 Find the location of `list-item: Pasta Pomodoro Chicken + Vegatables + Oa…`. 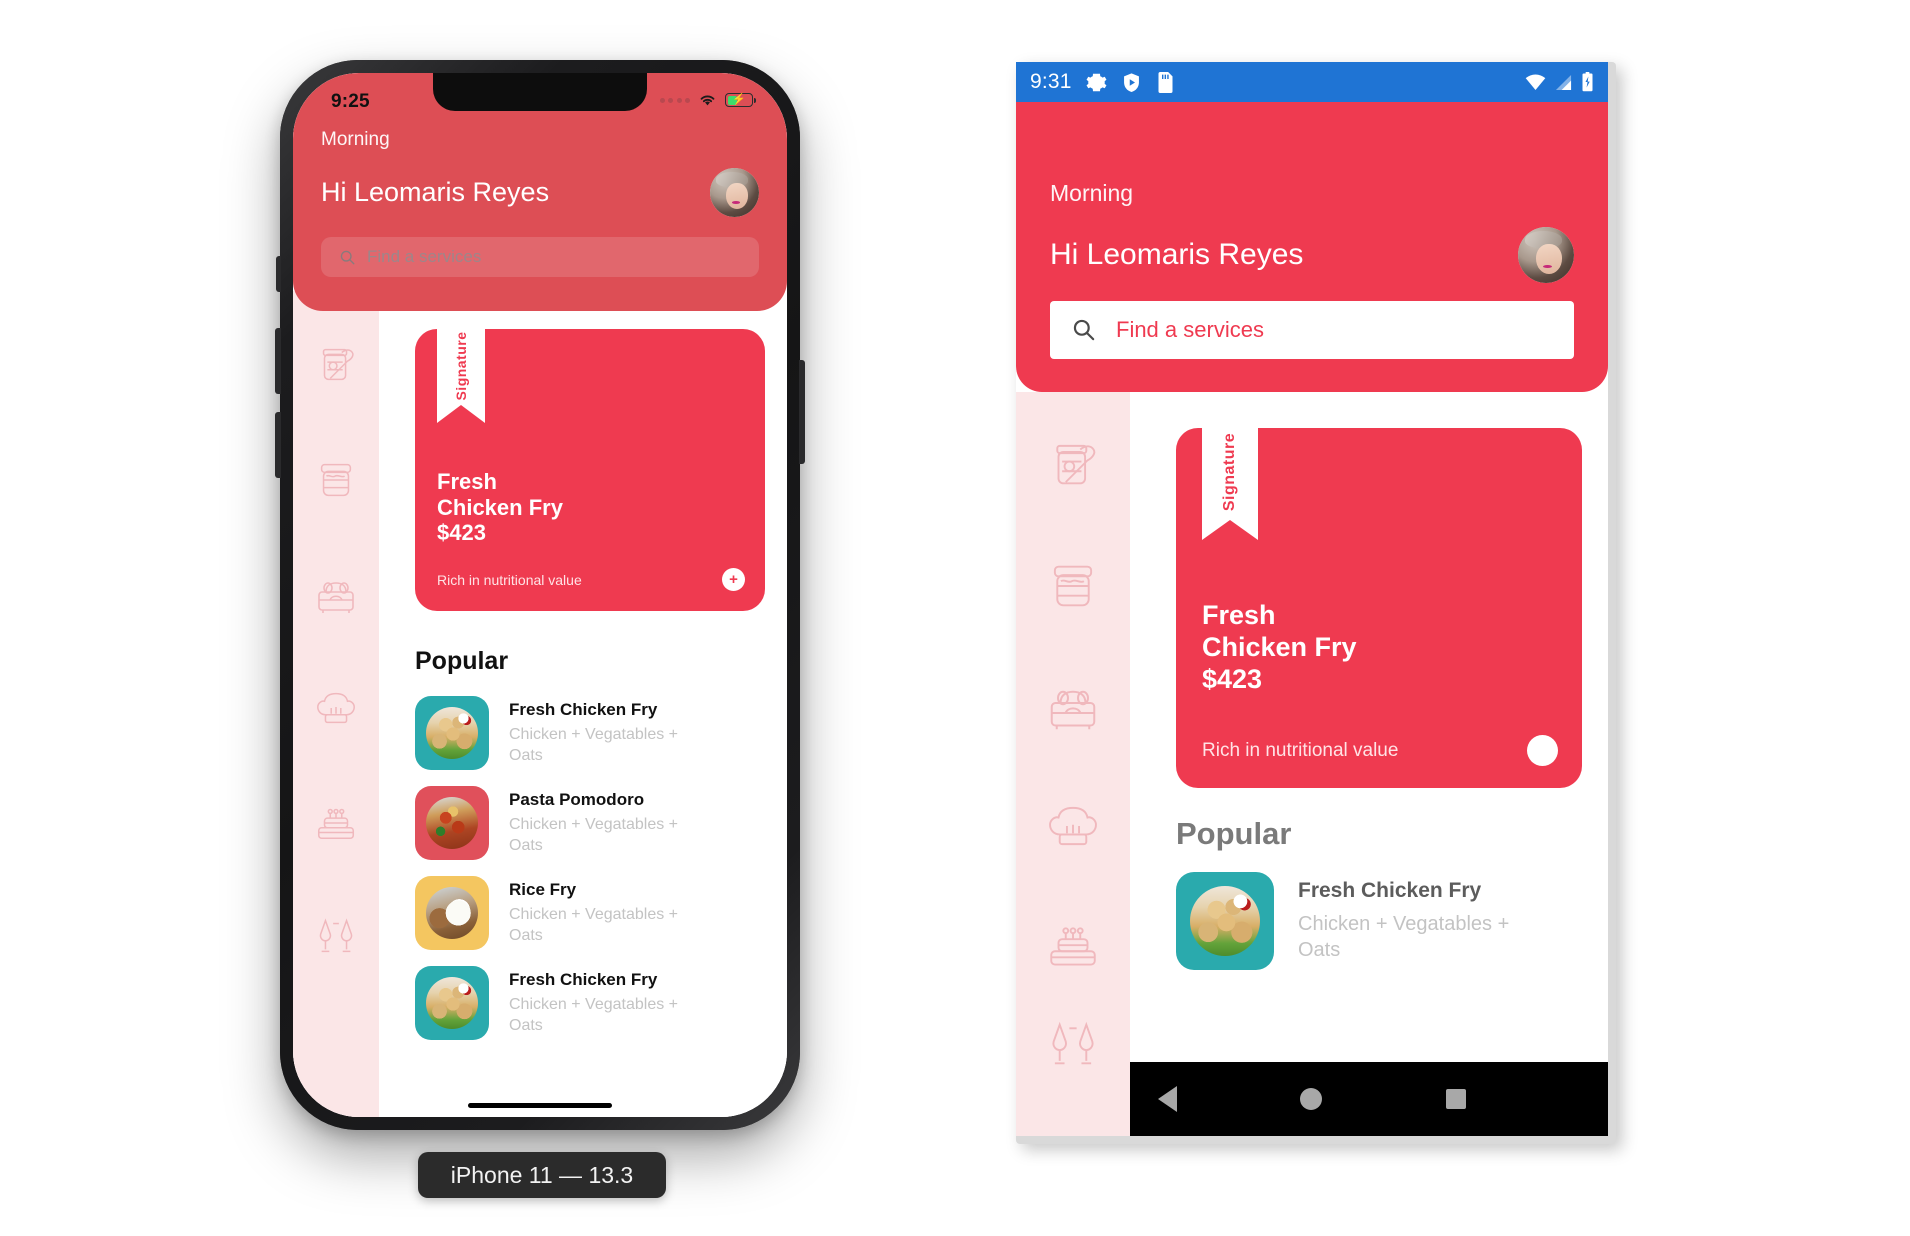

list-item: Pasta Pomodoro Chicken + Vegatables + Oa… is located at coordinates (583, 823).